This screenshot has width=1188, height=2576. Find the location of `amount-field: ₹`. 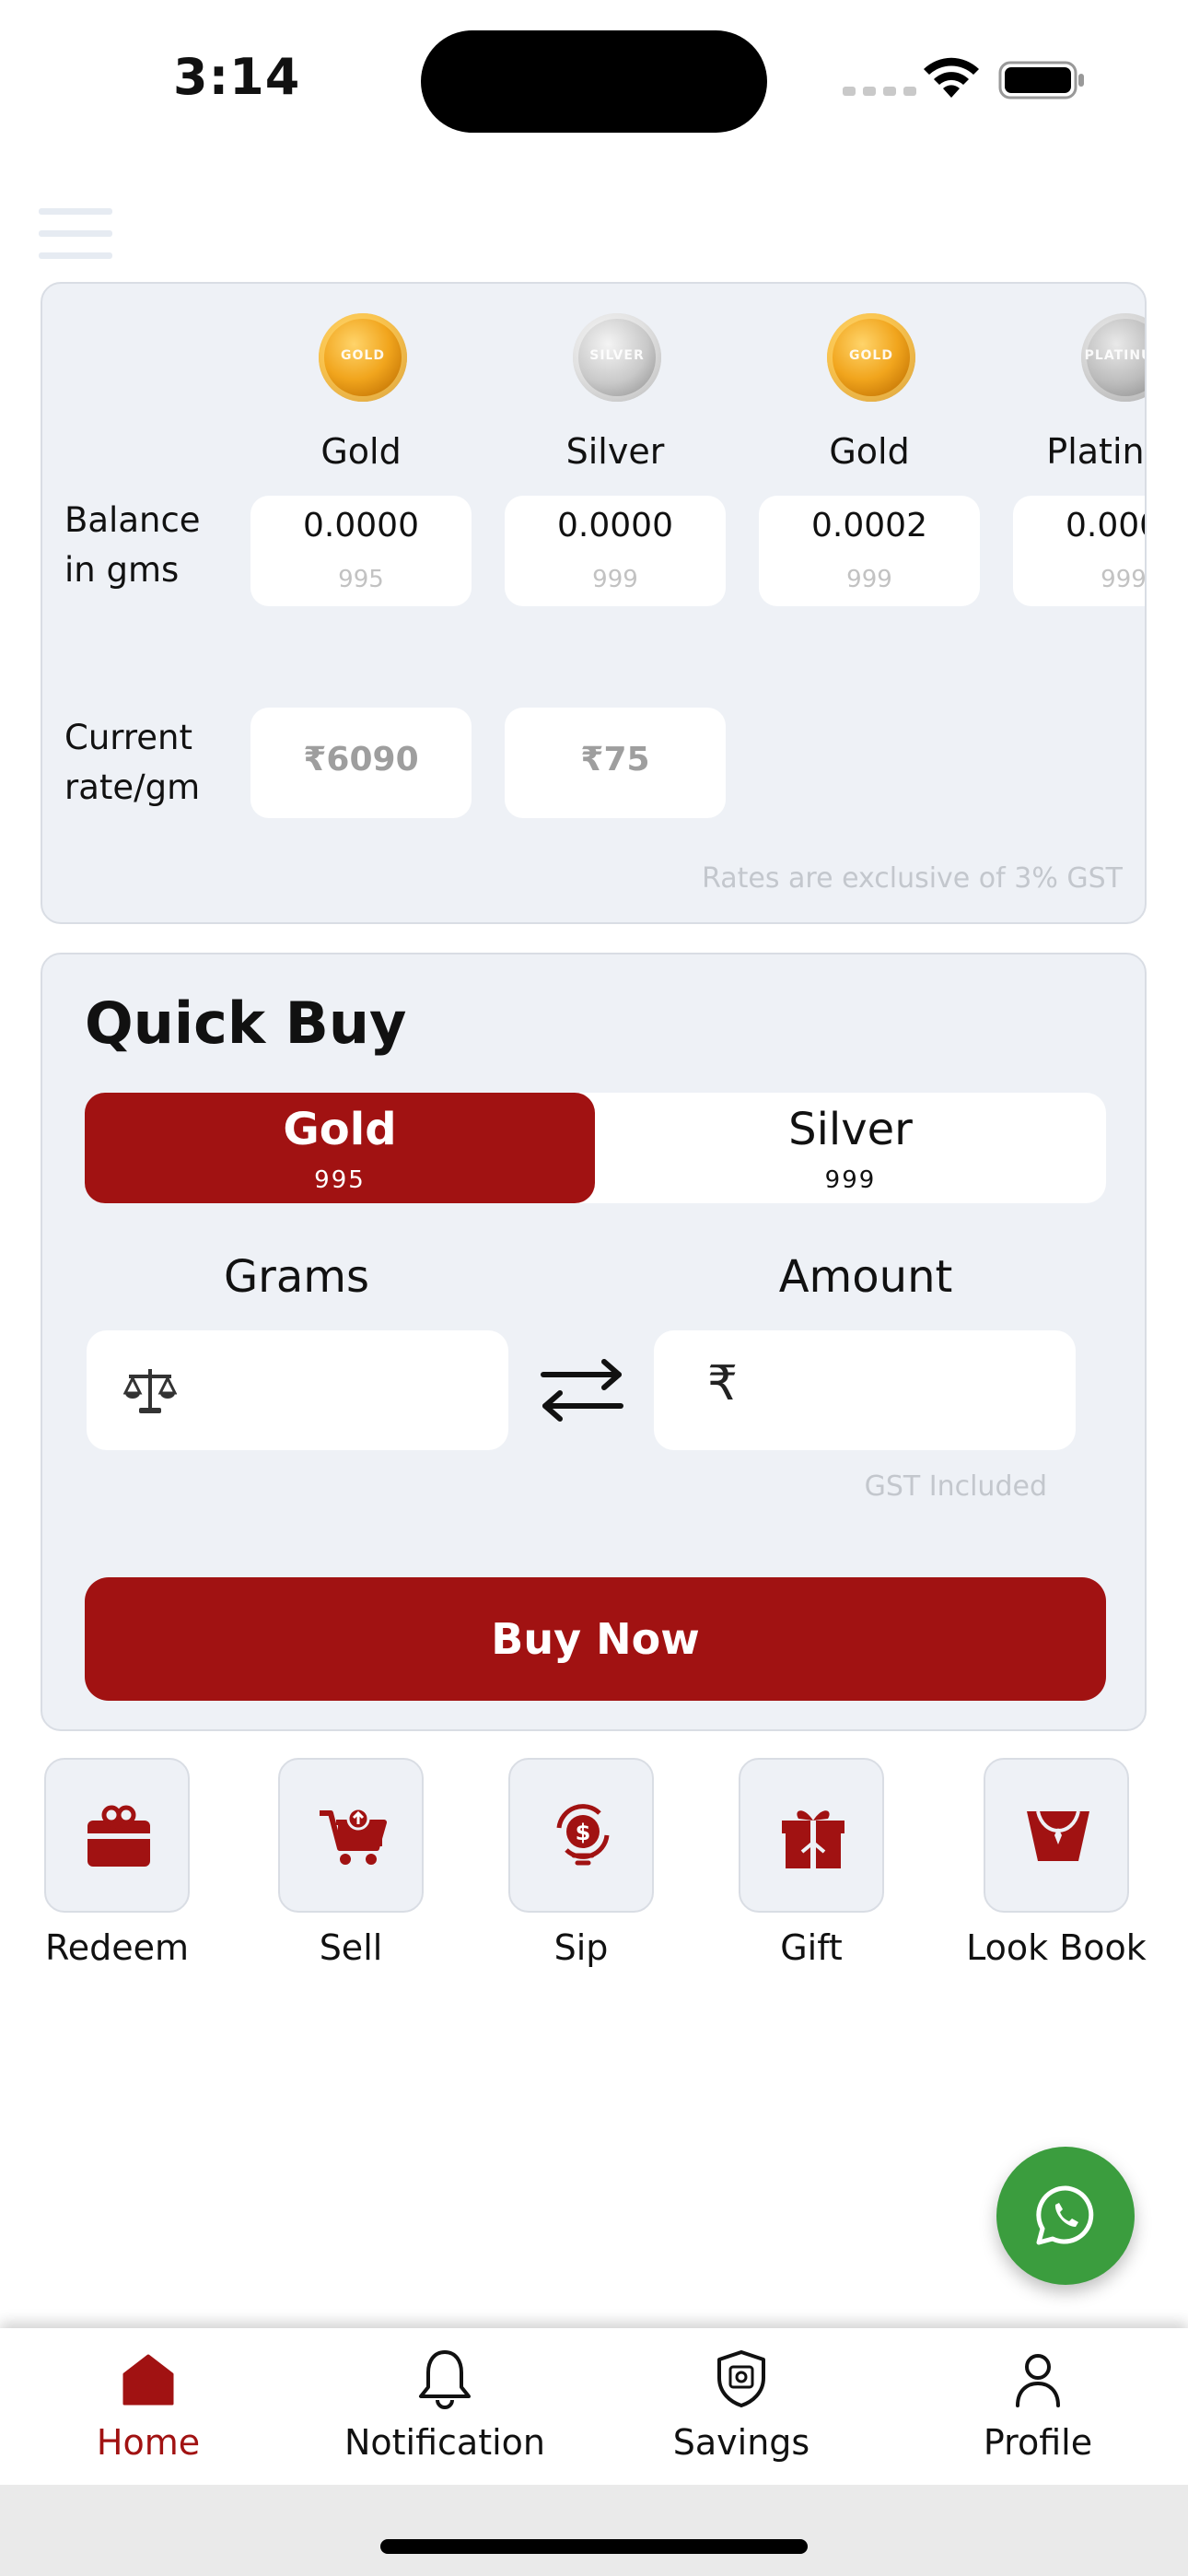

amount-field: ₹ is located at coordinates (865, 1390).